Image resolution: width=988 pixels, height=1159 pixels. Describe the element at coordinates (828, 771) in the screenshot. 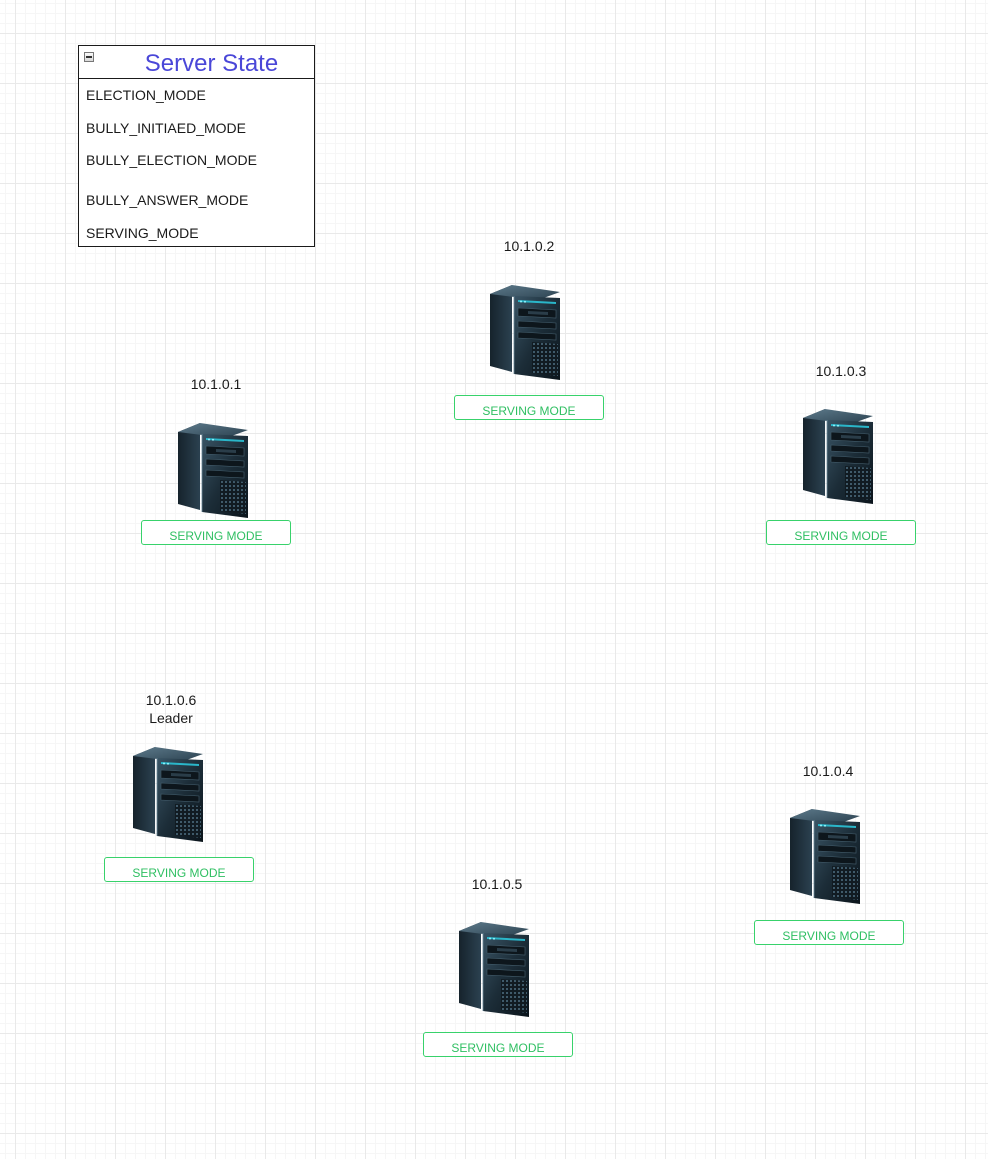

I see `node-ip-label: 10.1.0.4` at that location.